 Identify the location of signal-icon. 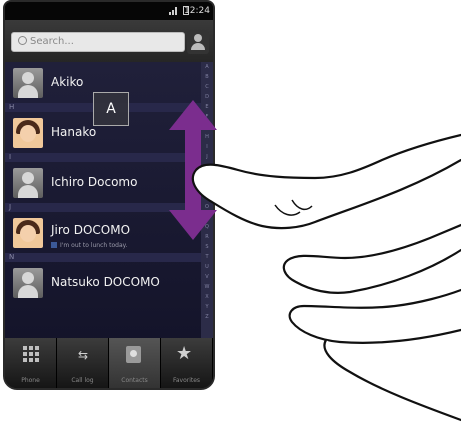
(173, 10).